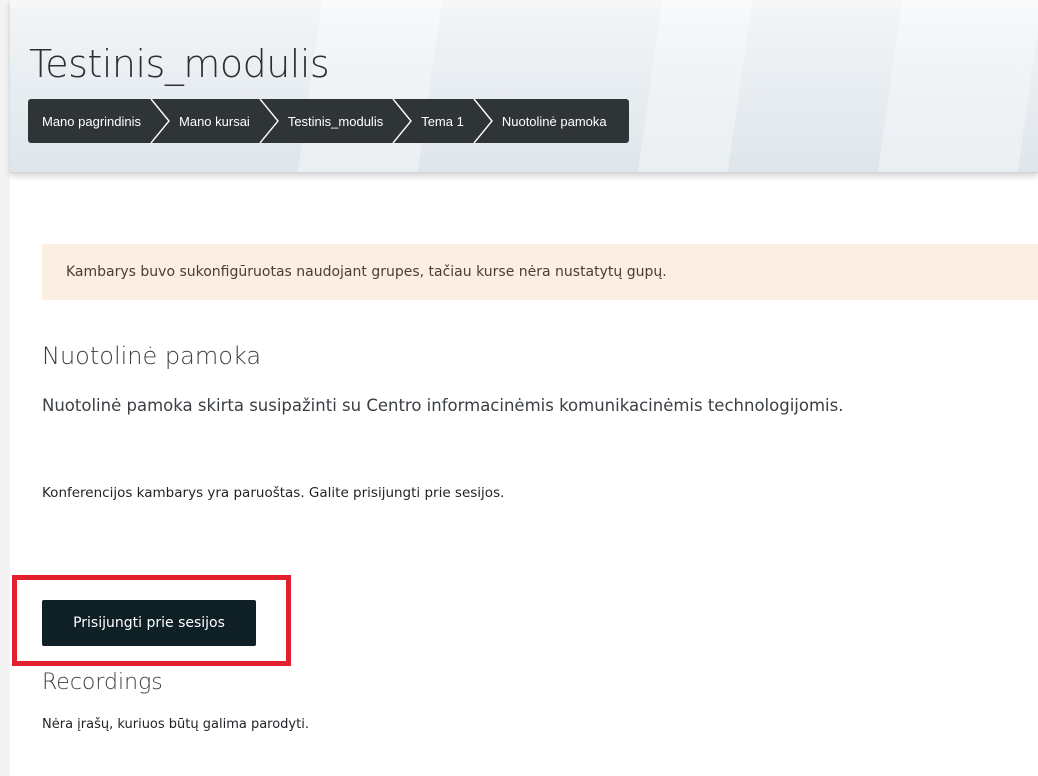 The width and height of the screenshot is (1038, 776). What do you see at coordinates (524, 4) in the screenshot?
I see `header-top-strip` at bounding box center [524, 4].